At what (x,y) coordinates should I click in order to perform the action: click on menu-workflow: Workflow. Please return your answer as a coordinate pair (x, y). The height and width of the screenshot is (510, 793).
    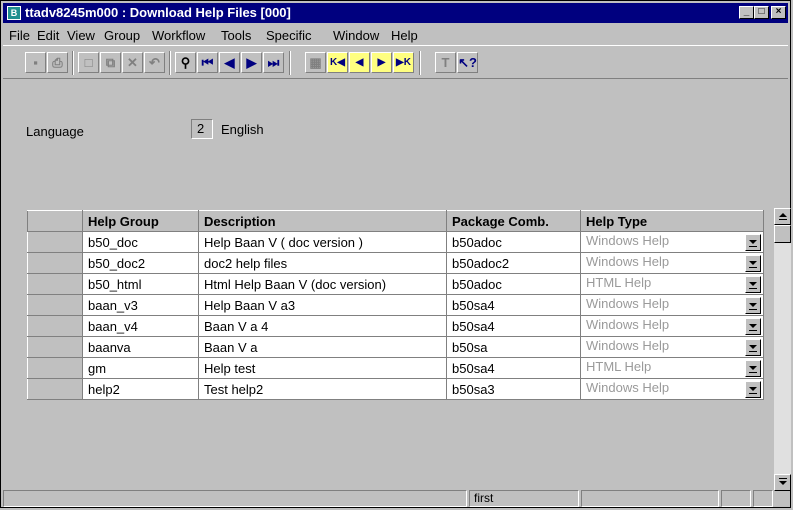
    Looking at the image, I should click on (178, 35).